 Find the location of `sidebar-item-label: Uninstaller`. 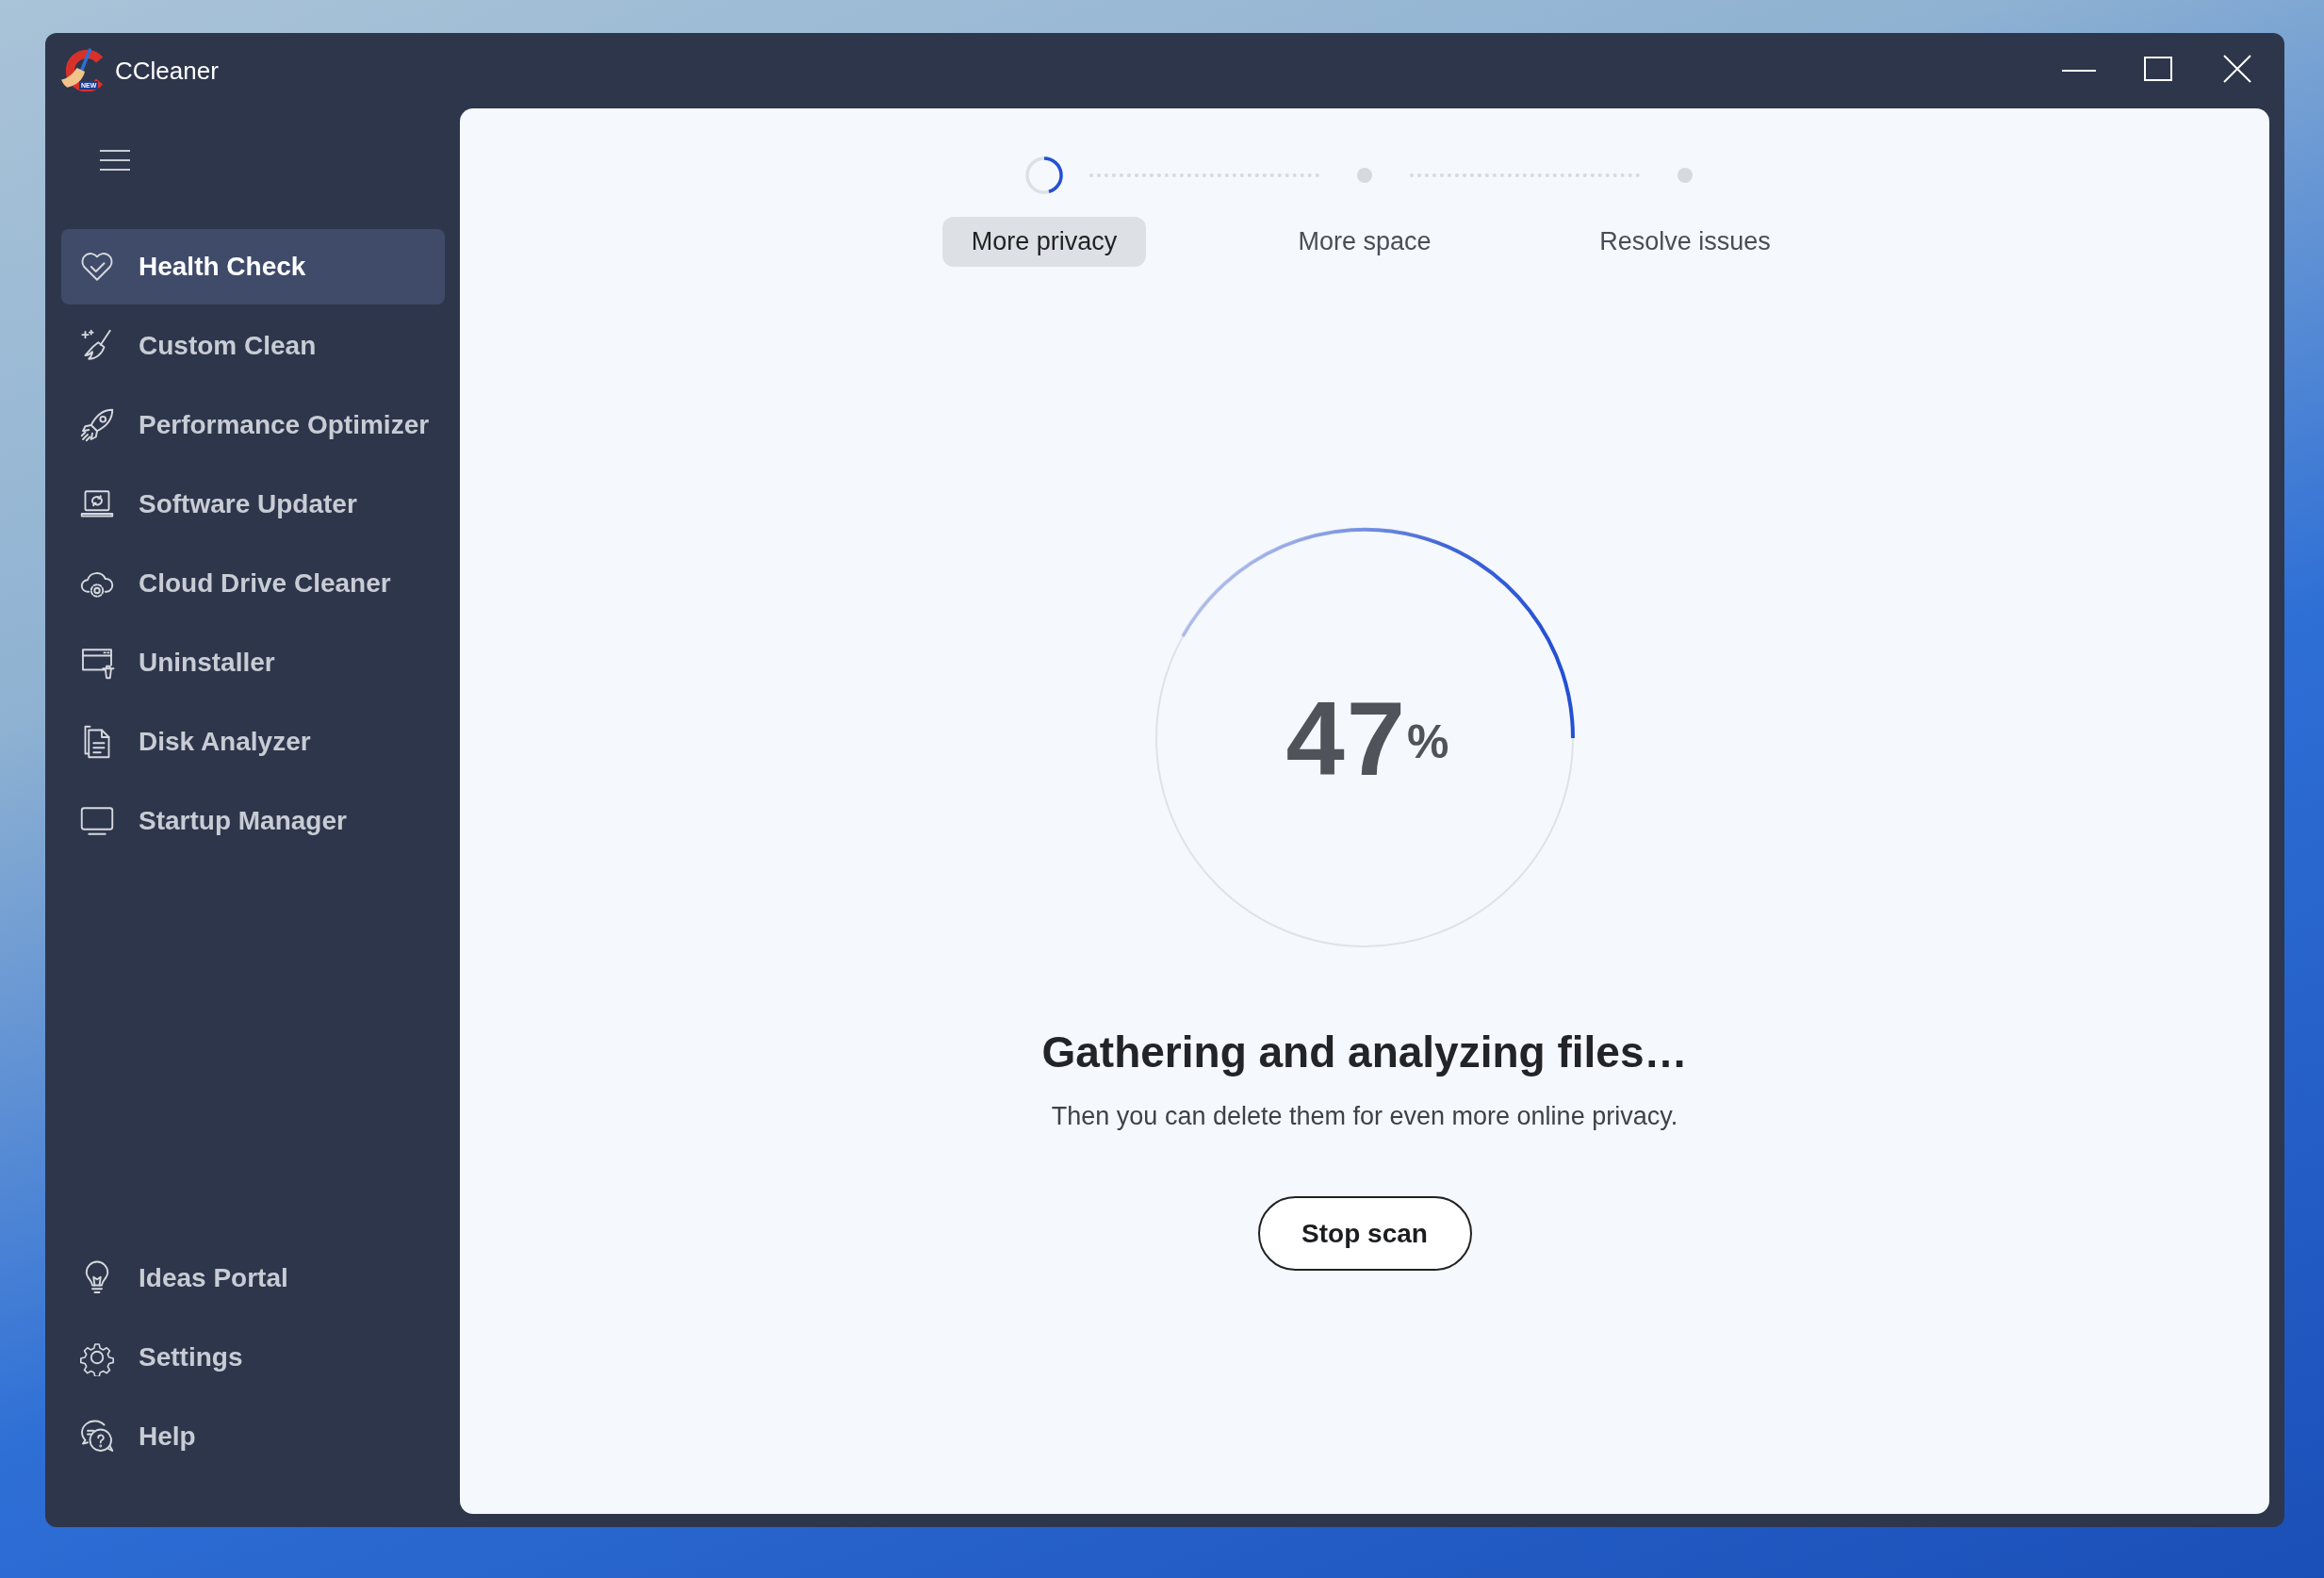

sidebar-item-label: Uninstaller is located at coordinates (207, 663).